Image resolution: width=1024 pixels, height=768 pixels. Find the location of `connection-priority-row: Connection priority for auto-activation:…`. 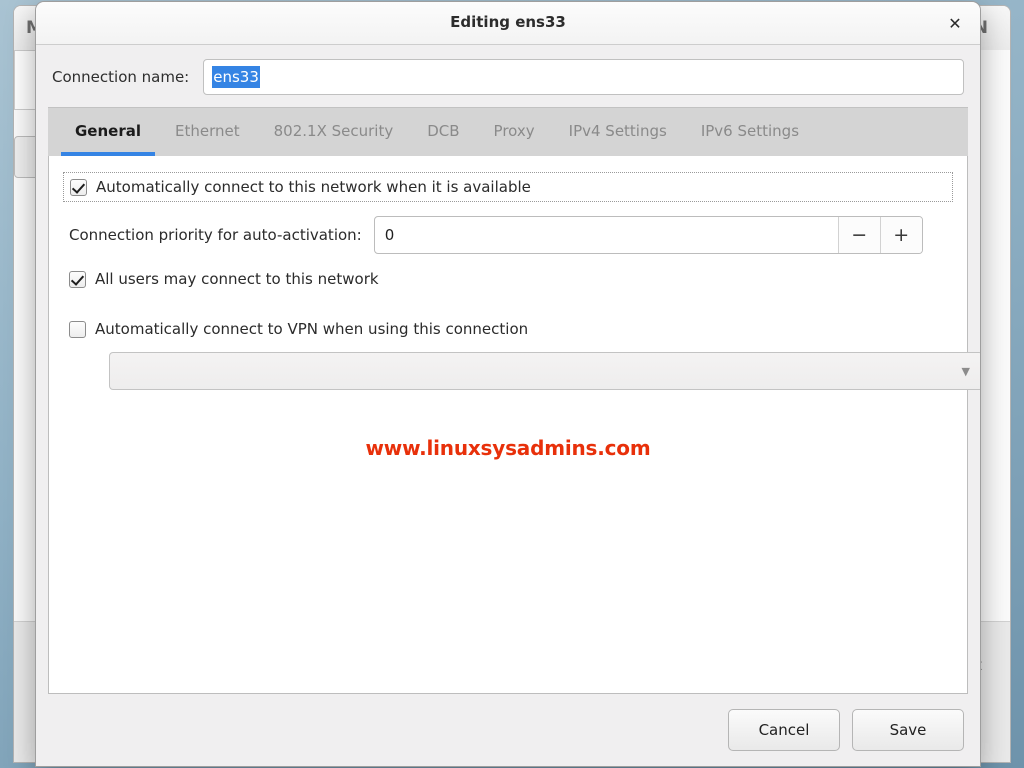

connection-priority-row: Connection priority for auto-activation:… is located at coordinates (511, 235).